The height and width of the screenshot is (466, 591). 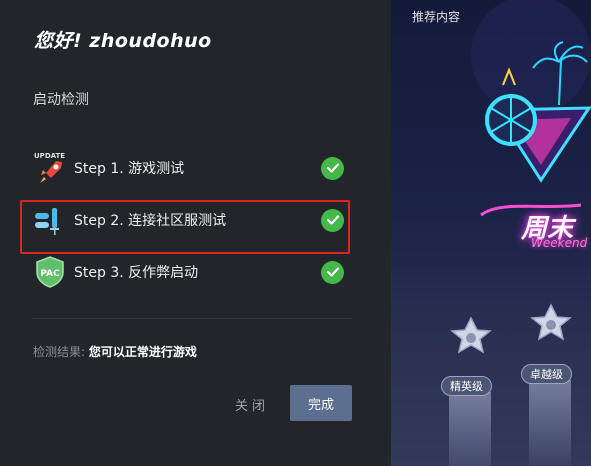 What do you see at coordinates (61, 100) in the screenshot?
I see `section-title: 启动检测` at bounding box center [61, 100].